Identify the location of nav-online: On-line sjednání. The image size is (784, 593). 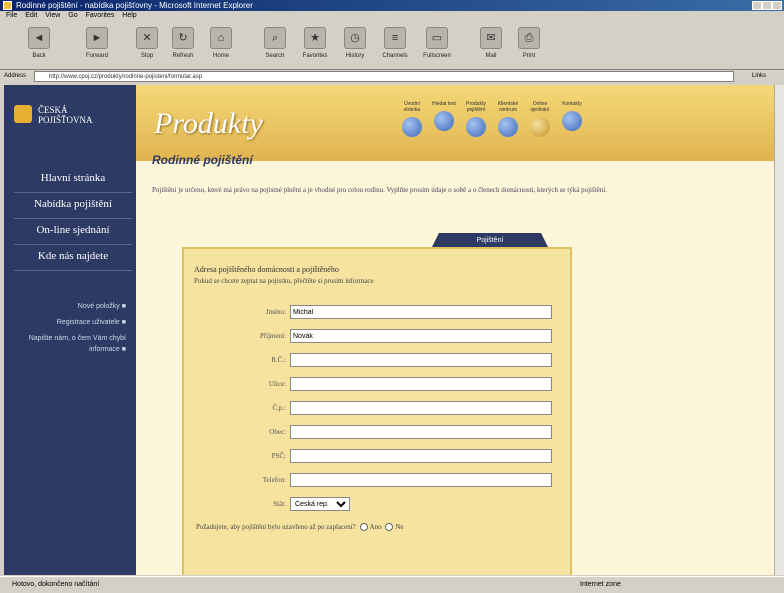
(73, 232).